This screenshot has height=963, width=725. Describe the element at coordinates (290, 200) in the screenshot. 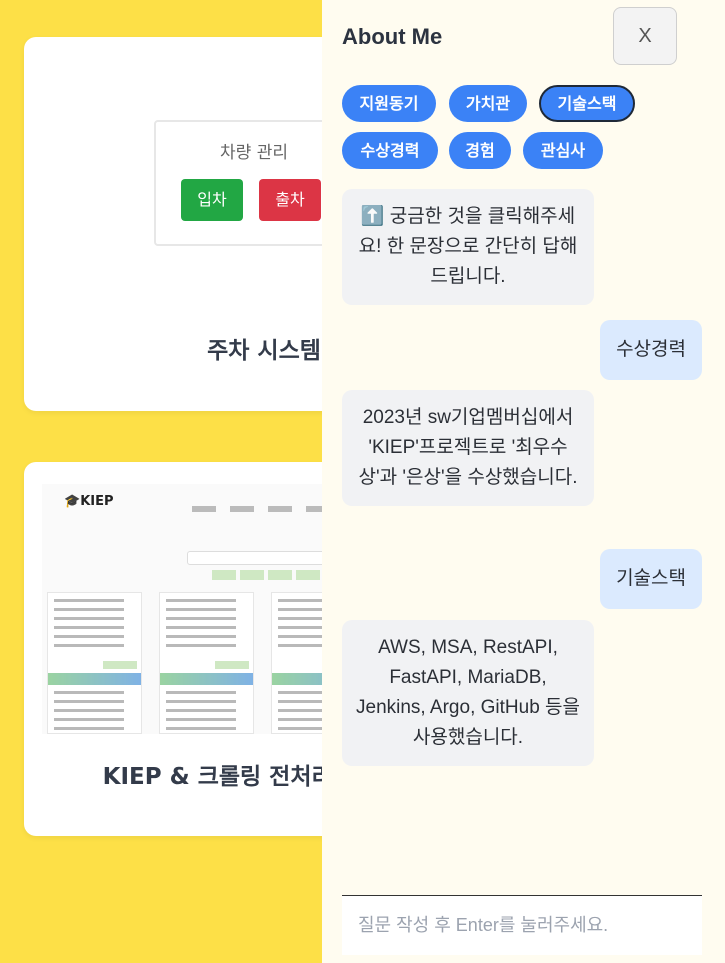

I see `exit-button: 출차` at that location.